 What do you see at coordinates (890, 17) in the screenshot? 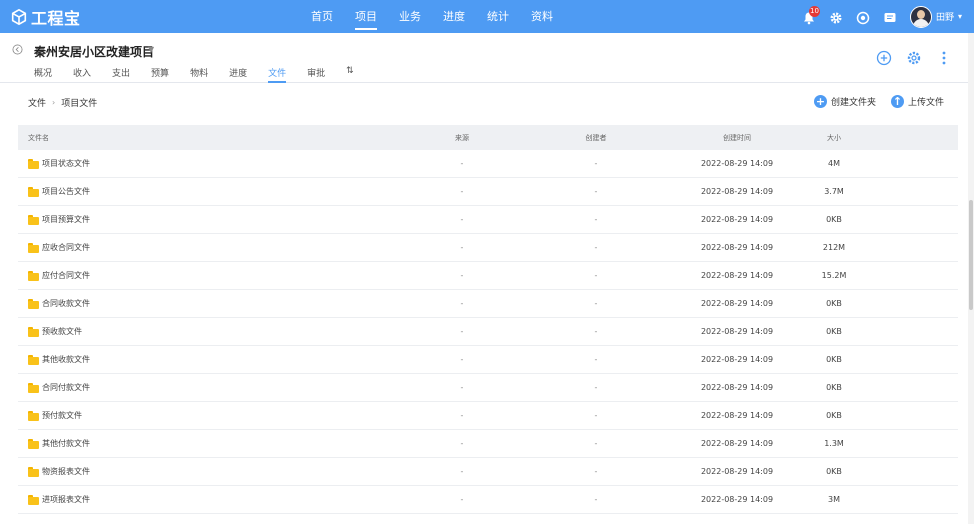
I see `messages-button` at bounding box center [890, 17].